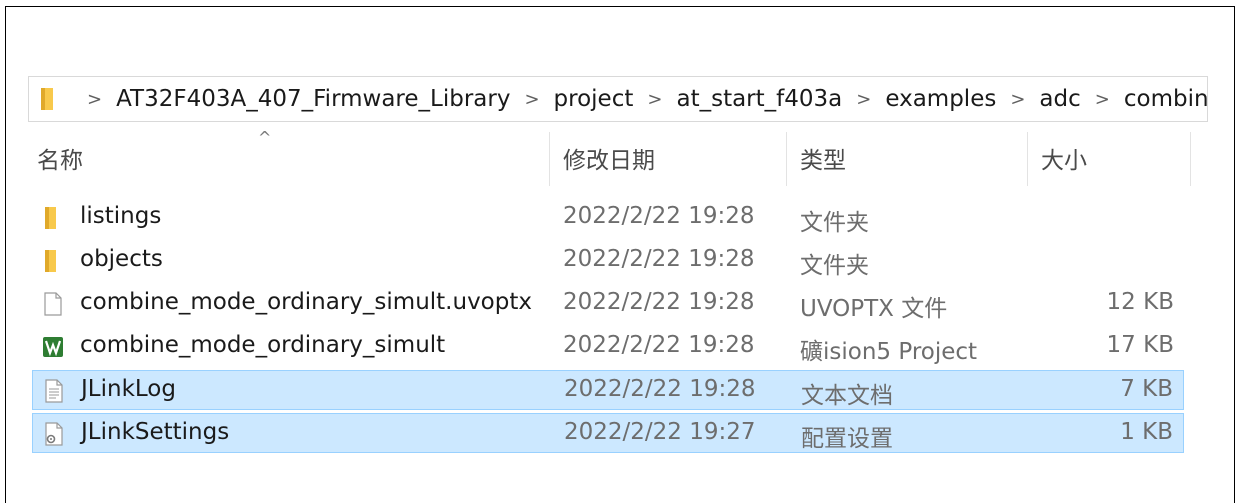  Describe the element at coordinates (1140, 302) in the screenshot. I see `file-size: 12 KB` at that location.